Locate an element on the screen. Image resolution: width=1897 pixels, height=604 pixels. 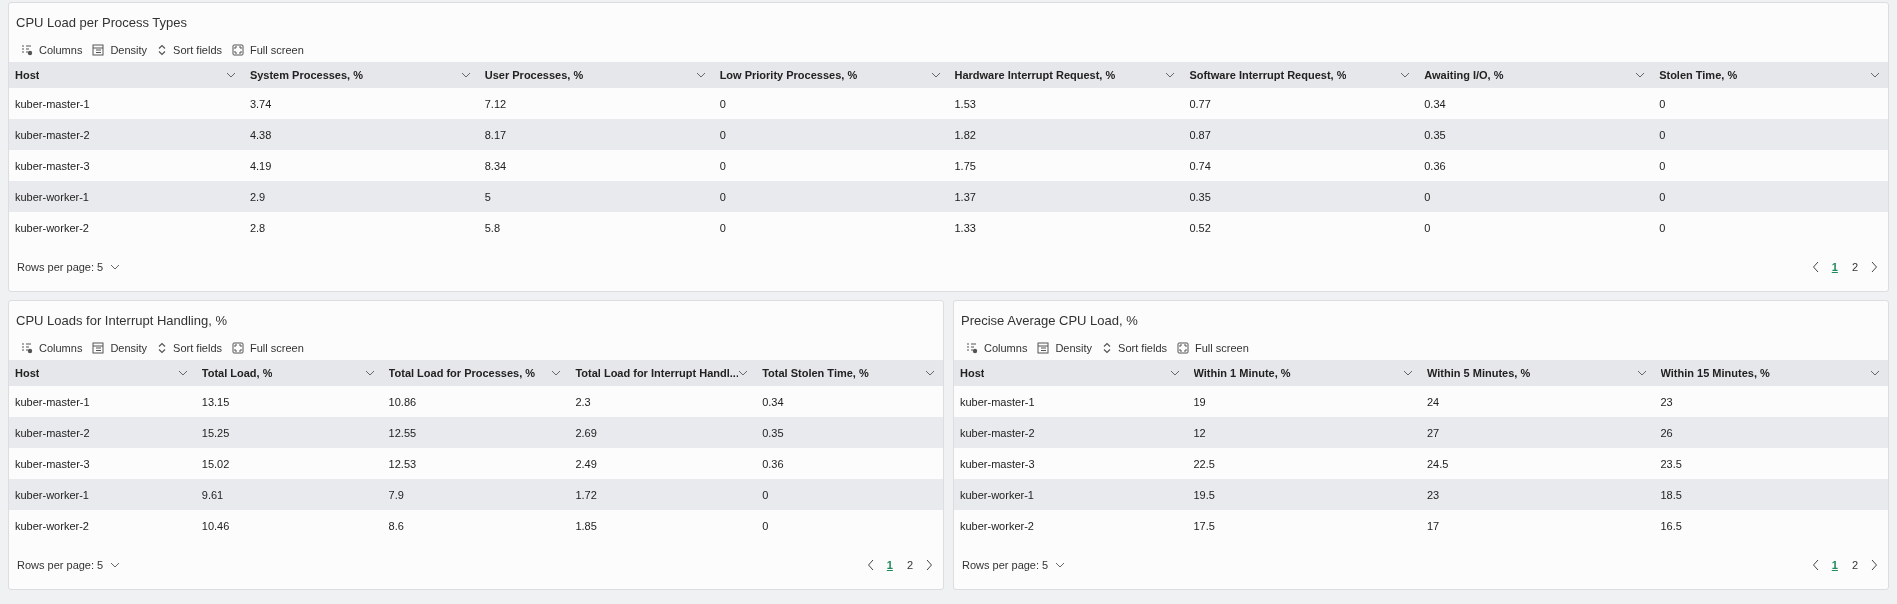
table-cell: 12.55 is located at coordinates (476, 432).